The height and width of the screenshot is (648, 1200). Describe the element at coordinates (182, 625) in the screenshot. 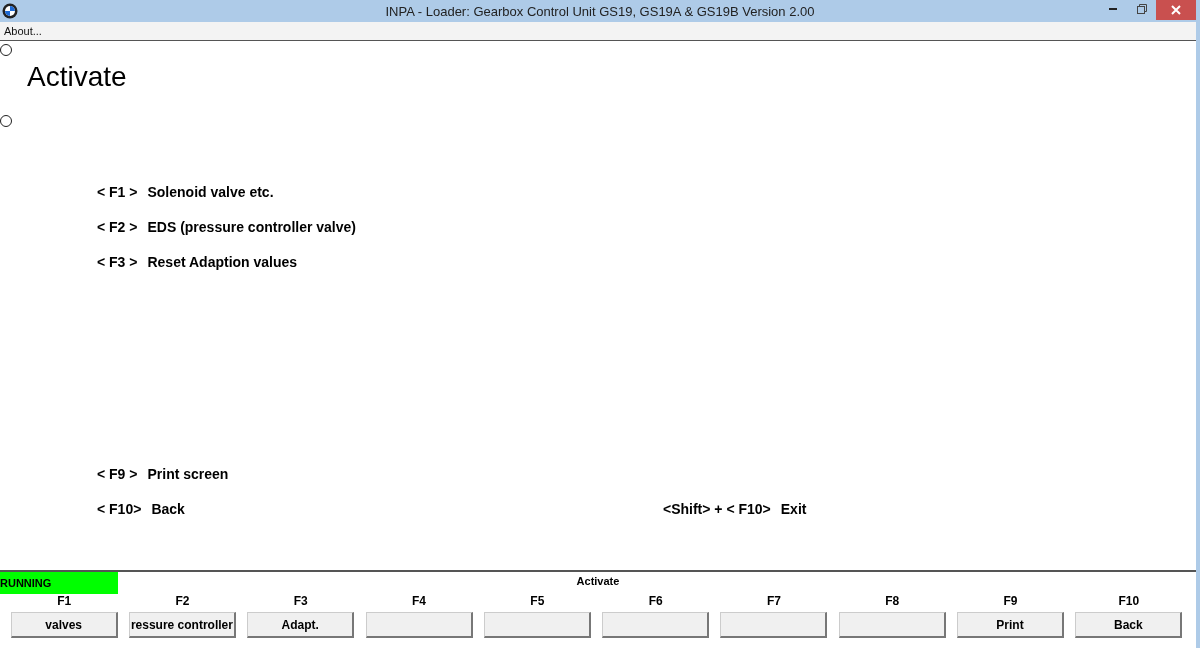

I see `function-key-button: ressure controller` at that location.